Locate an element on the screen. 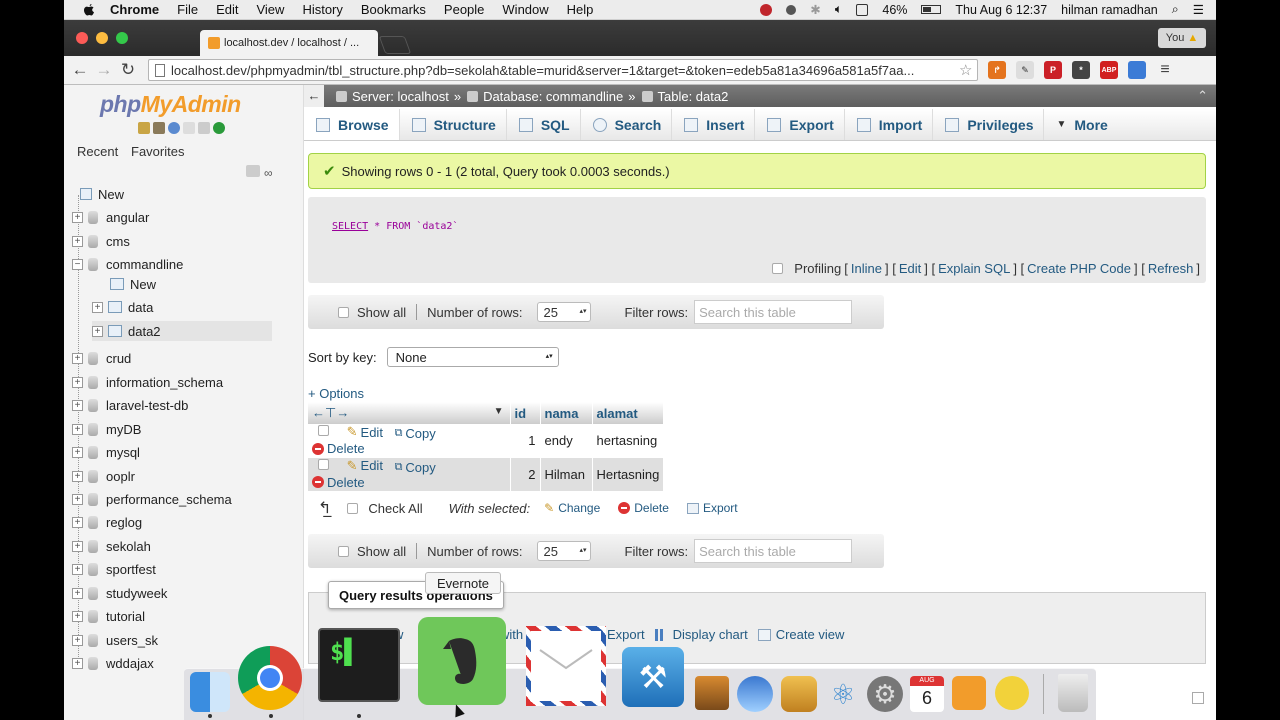 The height and width of the screenshot is (720, 1280). tab-favorites: Favorites is located at coordinates (157, 151).